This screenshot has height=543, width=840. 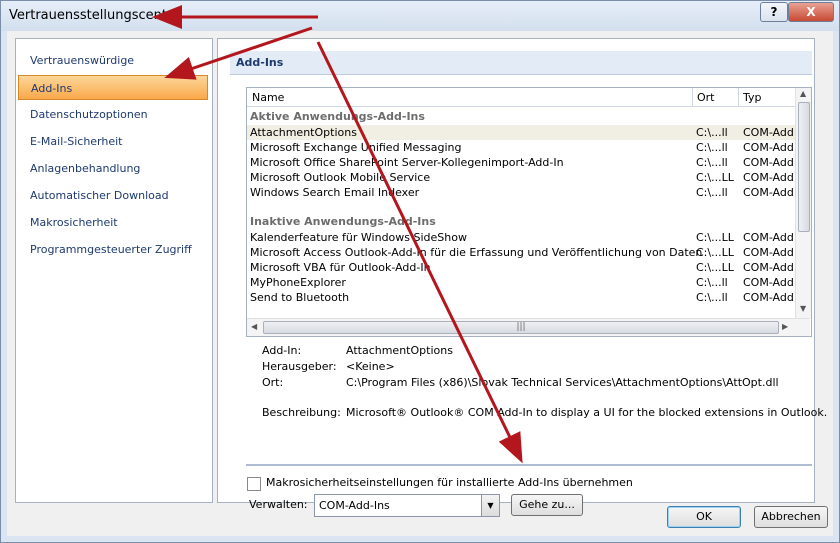 What do you see at coordinates (298, 282) in the screenshot?
I see `addin-name: MyPhoneExplorer` at bounding box center [298, 282].